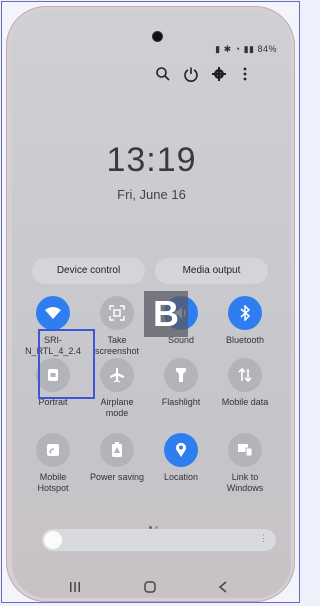 The width and height of the screenshot is (320, 606). Describe the element at coordinates (117, 407) in the screenshot. I see `tile-label: Airplane mode` at that location.